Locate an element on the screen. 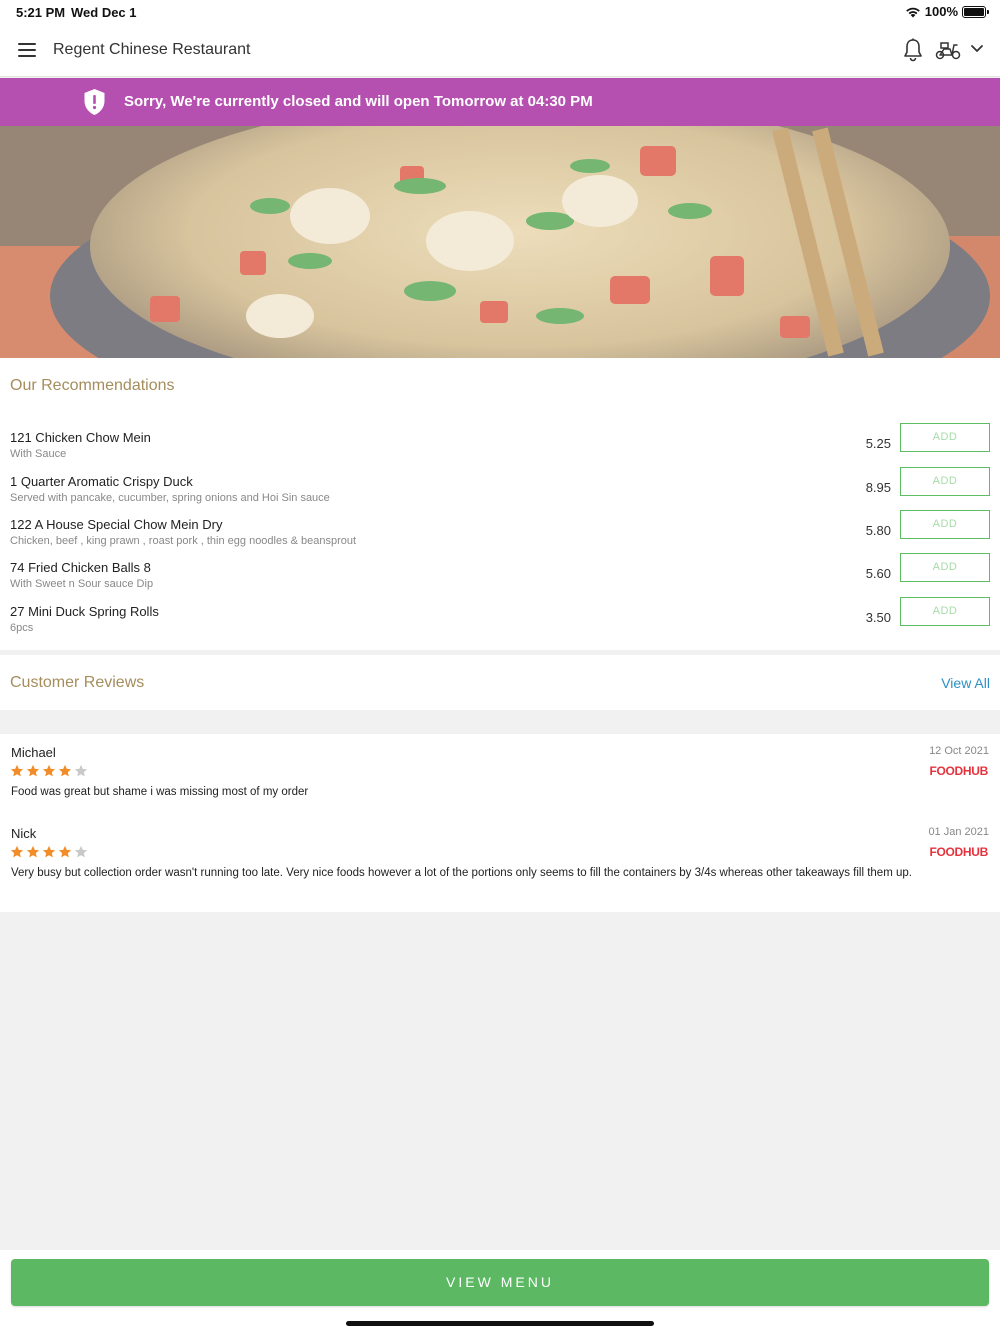 This screenshot has width=1000, height=1334. item-price: 5.80 is located at coordinates (878, 530).